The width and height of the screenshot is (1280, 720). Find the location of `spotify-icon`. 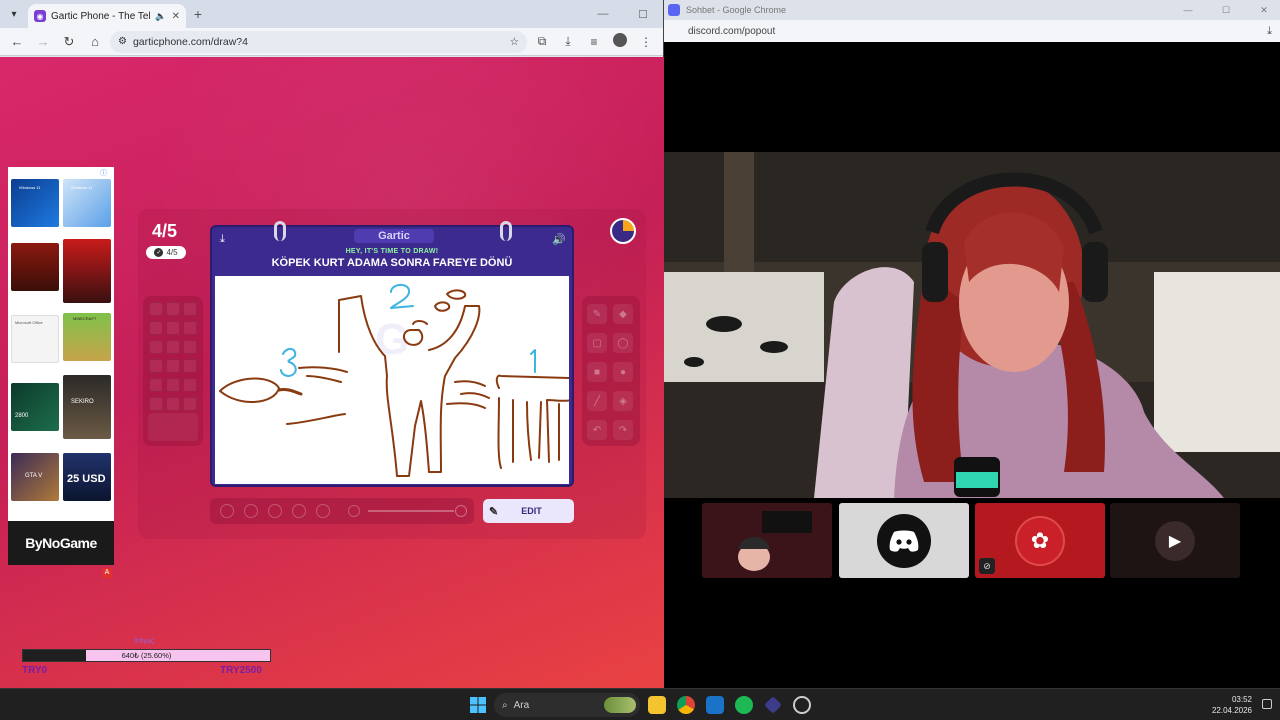

spotify-icon is located at coordinates (744, 705).